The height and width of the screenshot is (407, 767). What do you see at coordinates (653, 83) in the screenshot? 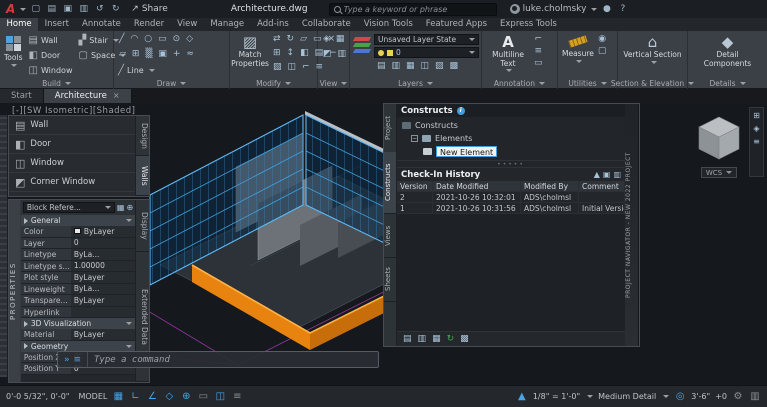
I see `panel-label-section-elevation: Section & Elevation` at bounding box center [653, 83].